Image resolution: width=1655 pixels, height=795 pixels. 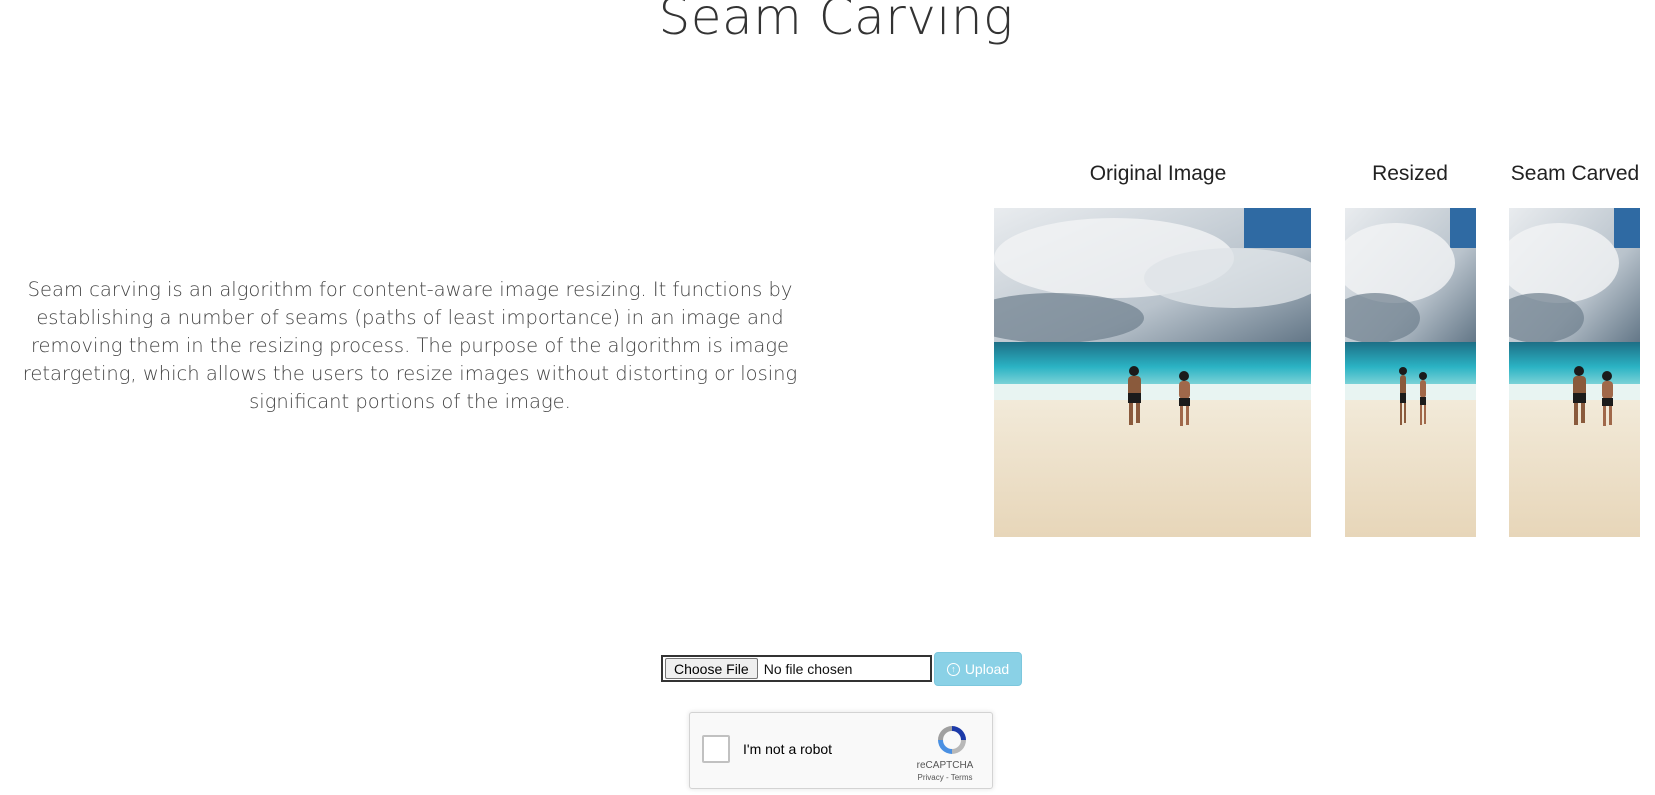 I want to click on recaptcha-brand: reCAPTCHA, so click(x=945, y=765).